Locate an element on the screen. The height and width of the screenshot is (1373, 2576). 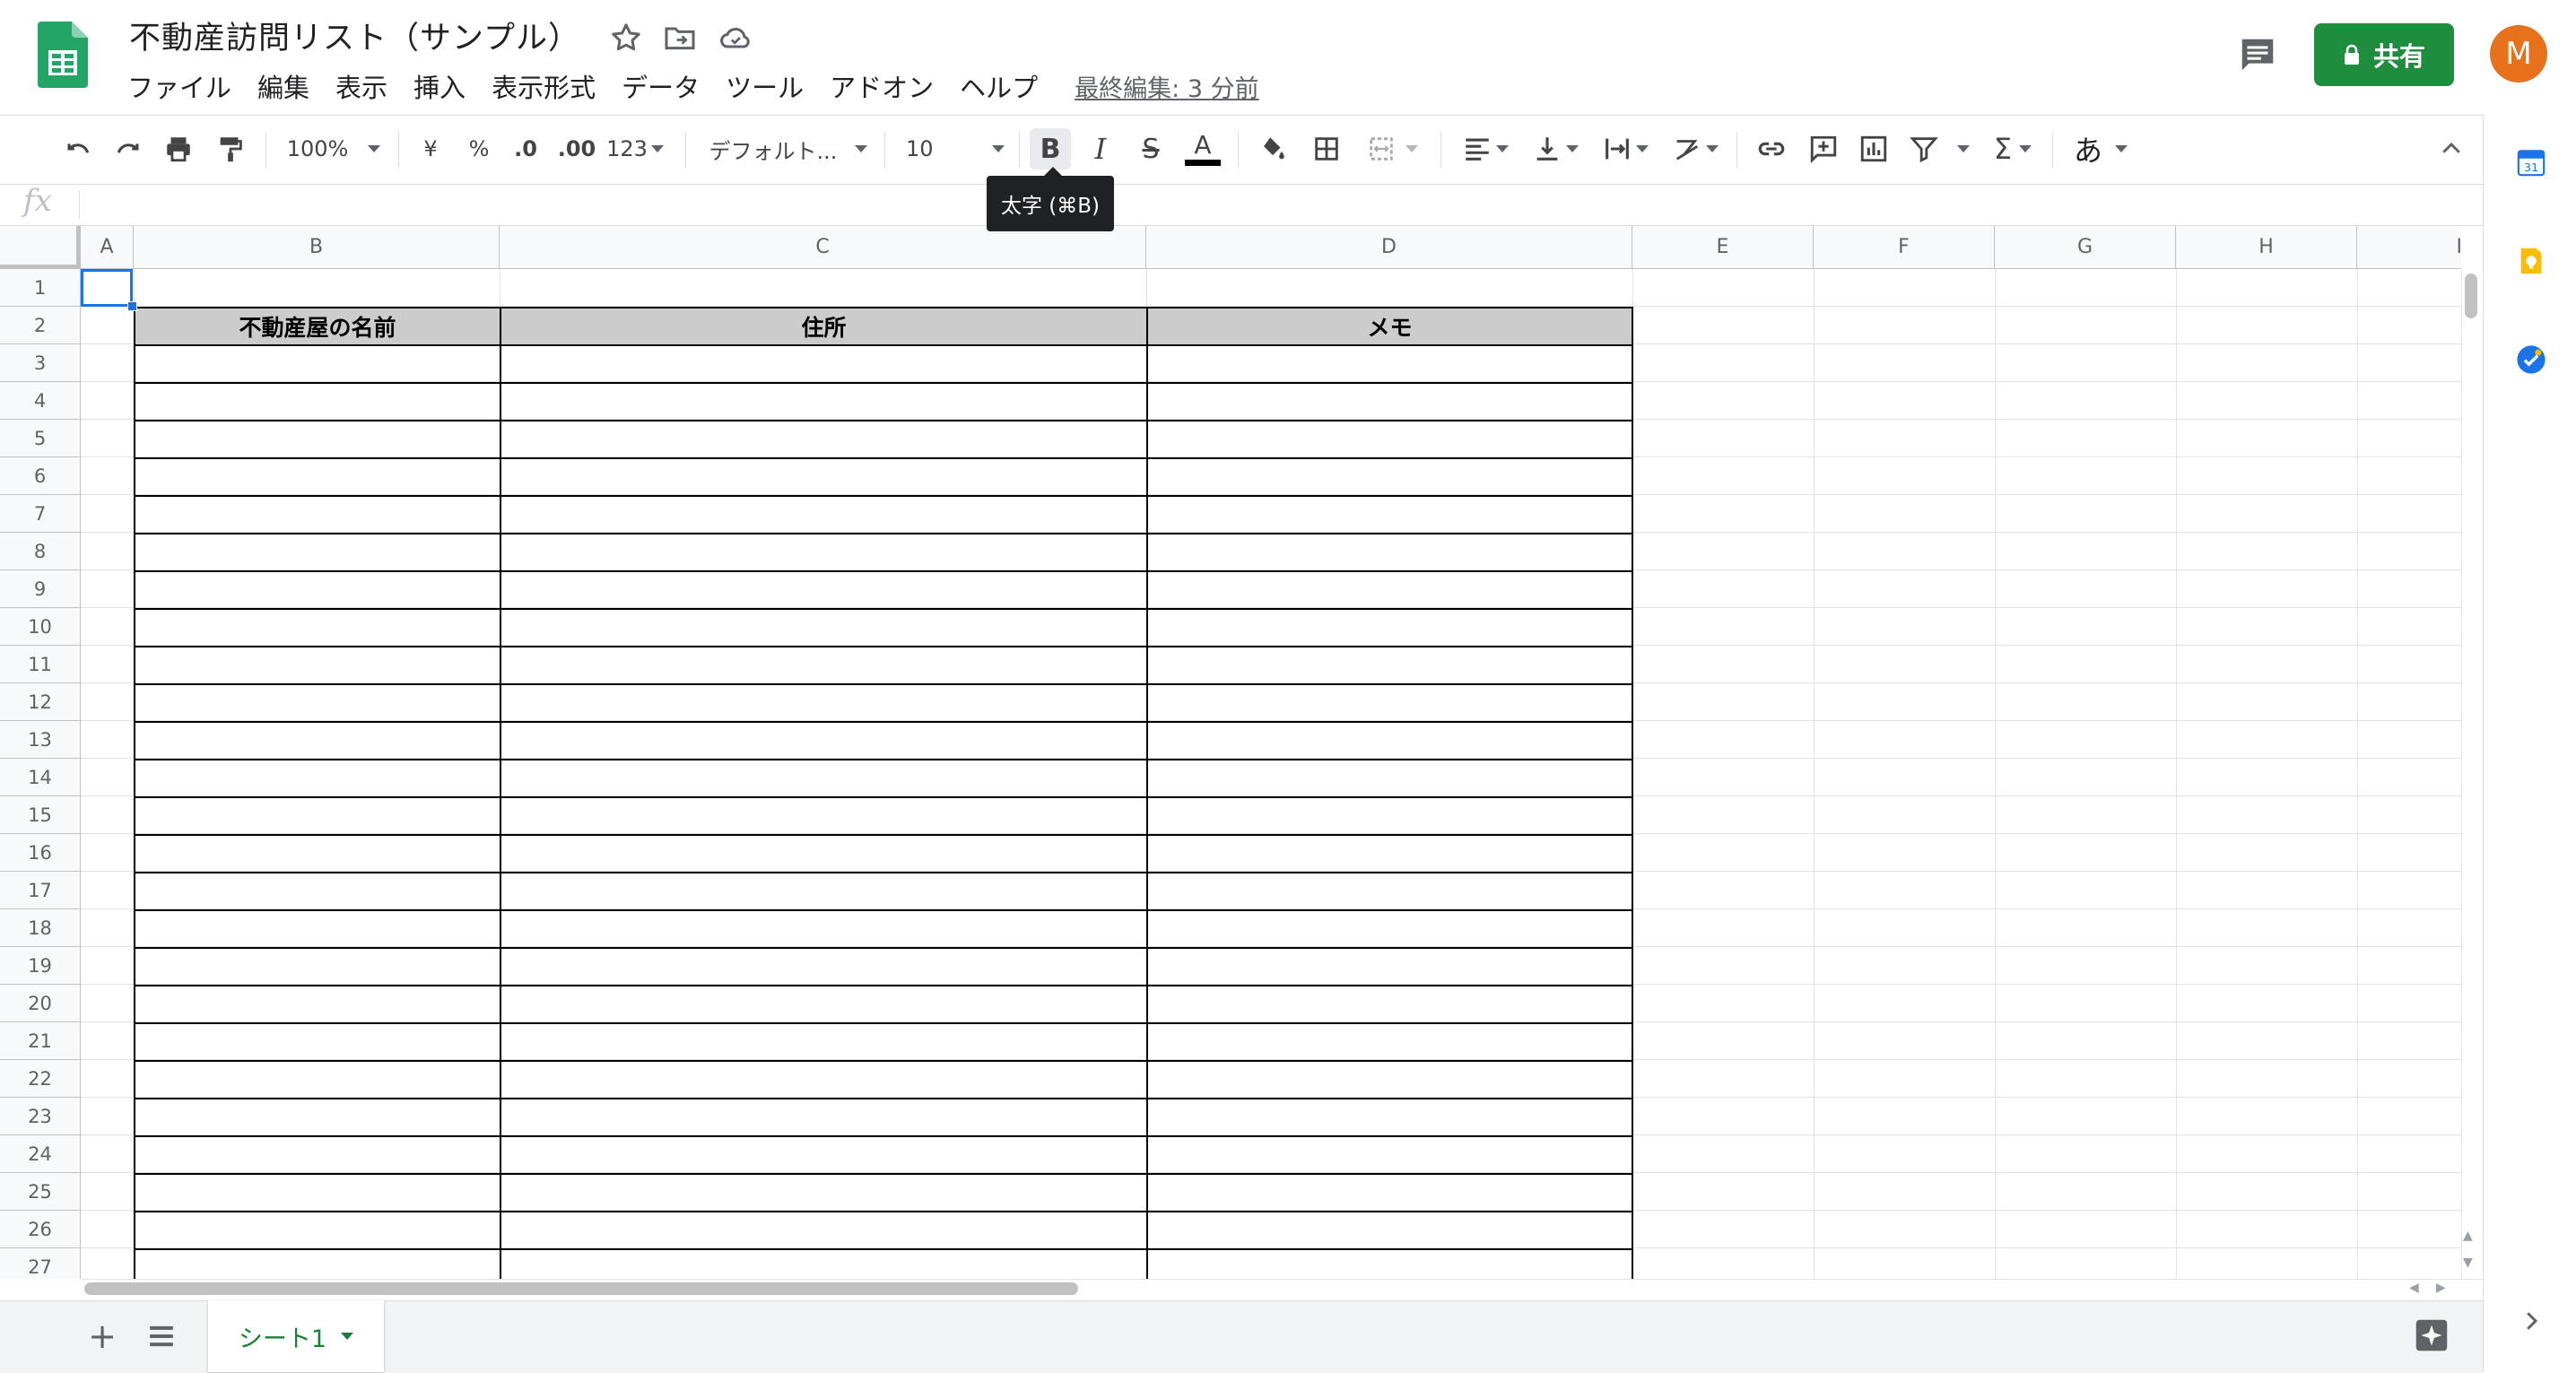
zoom-select: 100% is located at coordinates (333, 148).